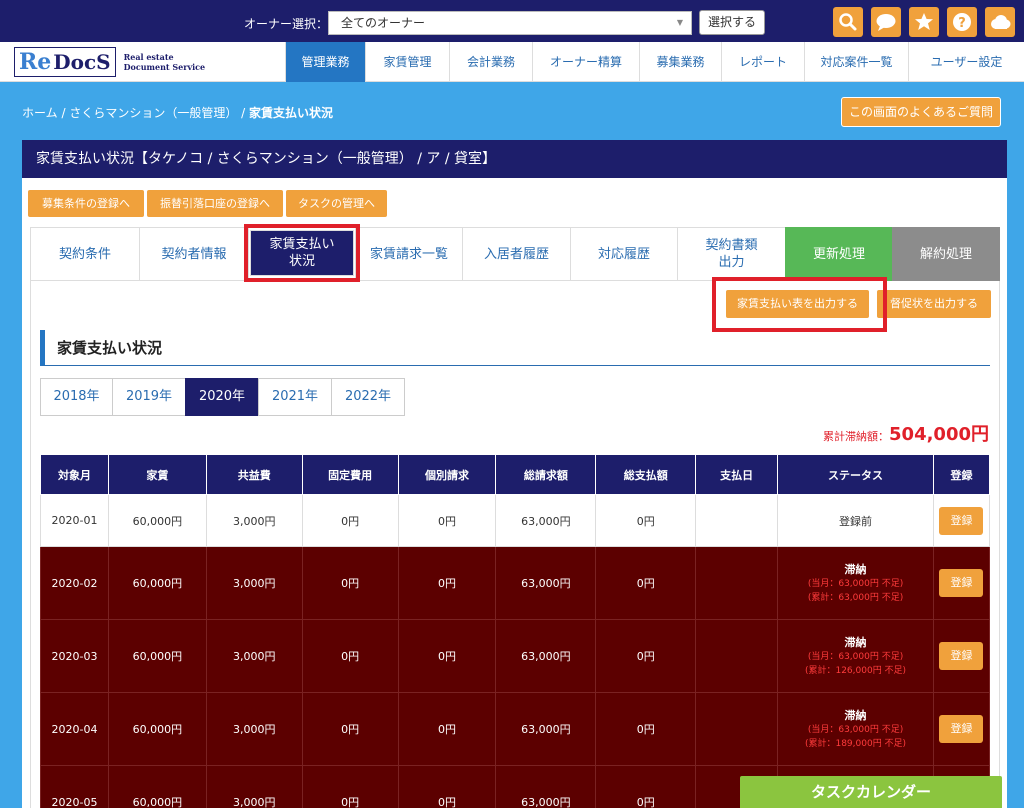 The height and width of the screenshot is (808, 1024). Describe the element at coordinates (74, 520) in the screenshot. I see `cell-month: 2020-01` at that location.